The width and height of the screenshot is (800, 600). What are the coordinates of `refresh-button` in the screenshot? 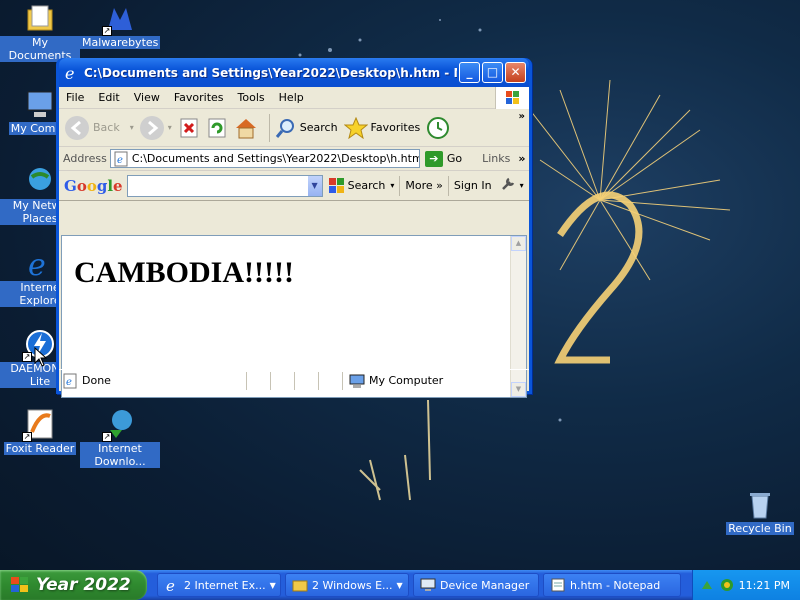 It's located at (217, 128).